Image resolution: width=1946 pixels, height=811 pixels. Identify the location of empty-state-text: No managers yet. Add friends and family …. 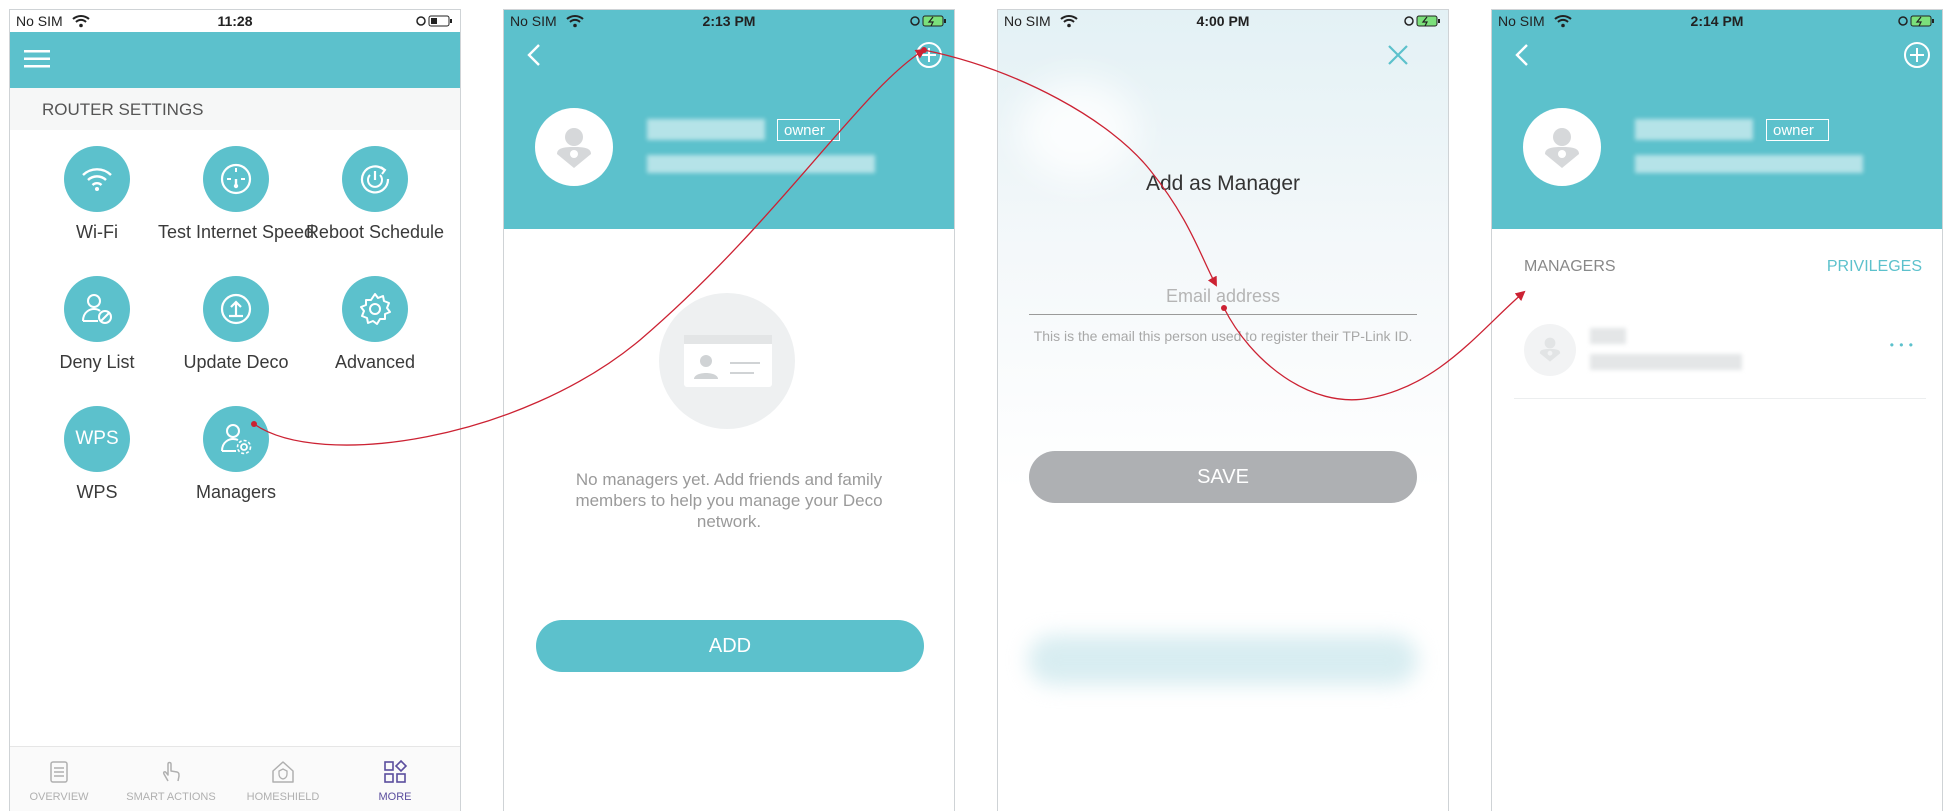
(729, 500).